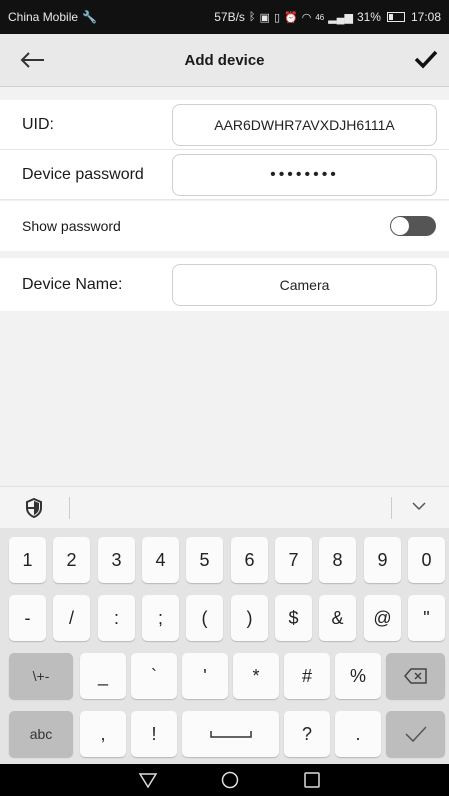  What do you see at coordinates (71, 618) in the screenshot?
I see `key: /` at bounding box center [71, 618].